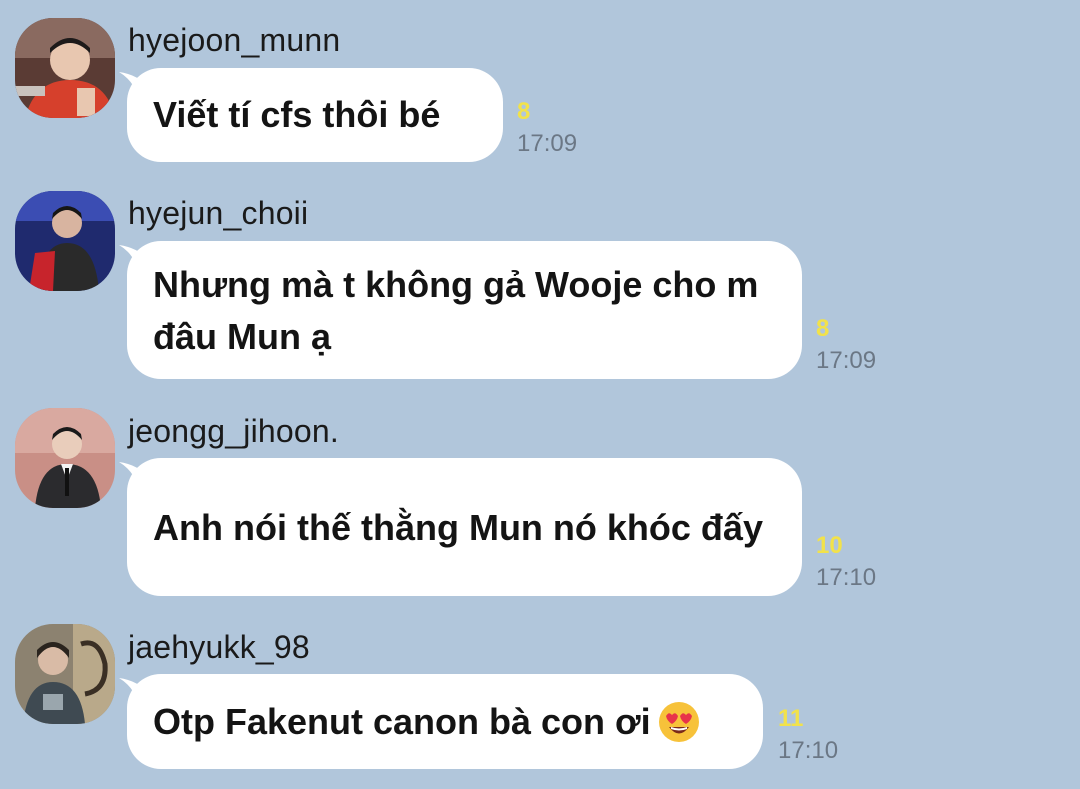 The height and width of the screenshot is (789, 1080). What do you see at coordinates (846, 562) in the screenshot?
I see `message-meta: 10 17:10` at bounding box center [846, 562].